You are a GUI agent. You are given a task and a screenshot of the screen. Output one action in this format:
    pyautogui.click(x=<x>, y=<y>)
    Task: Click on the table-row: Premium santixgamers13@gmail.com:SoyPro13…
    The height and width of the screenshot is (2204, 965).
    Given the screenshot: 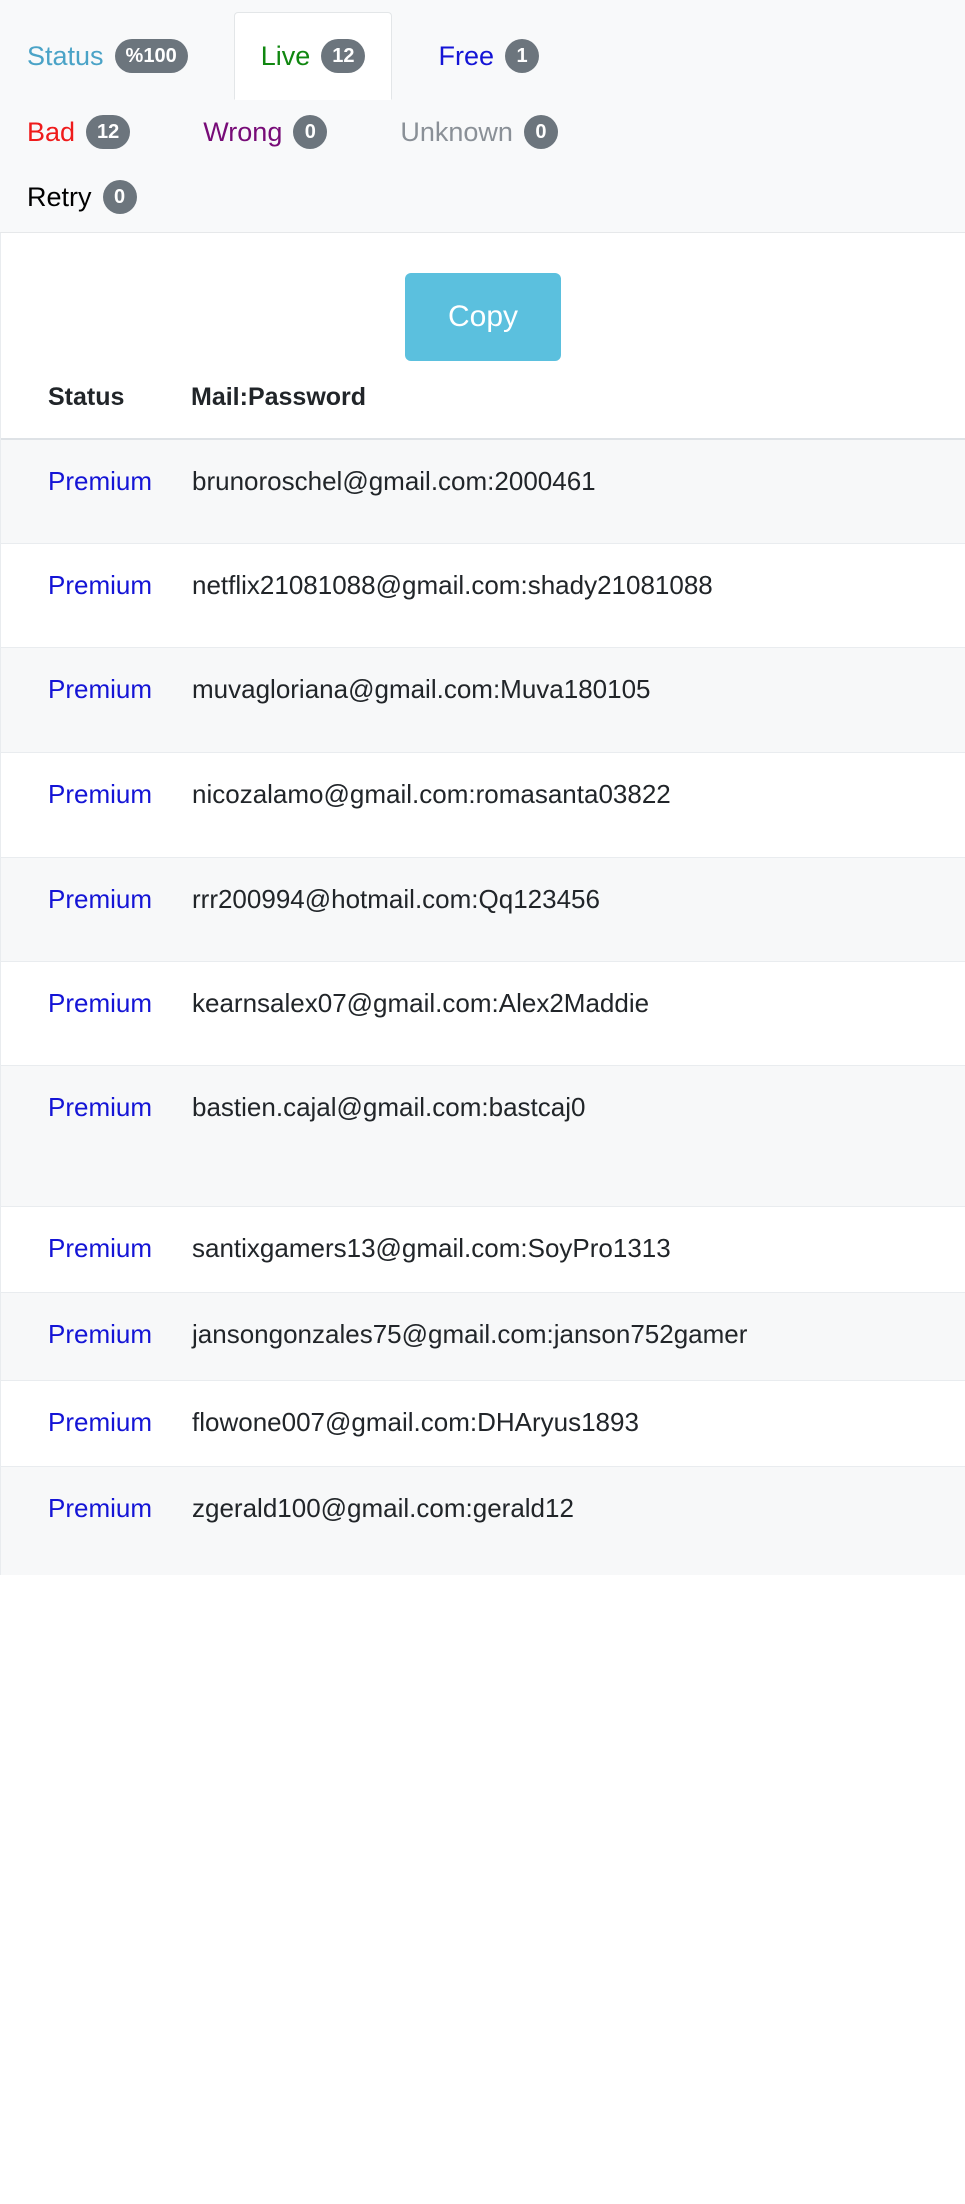 What is the action you would take?
    pyautogui.click(x=483, y=1248)
    